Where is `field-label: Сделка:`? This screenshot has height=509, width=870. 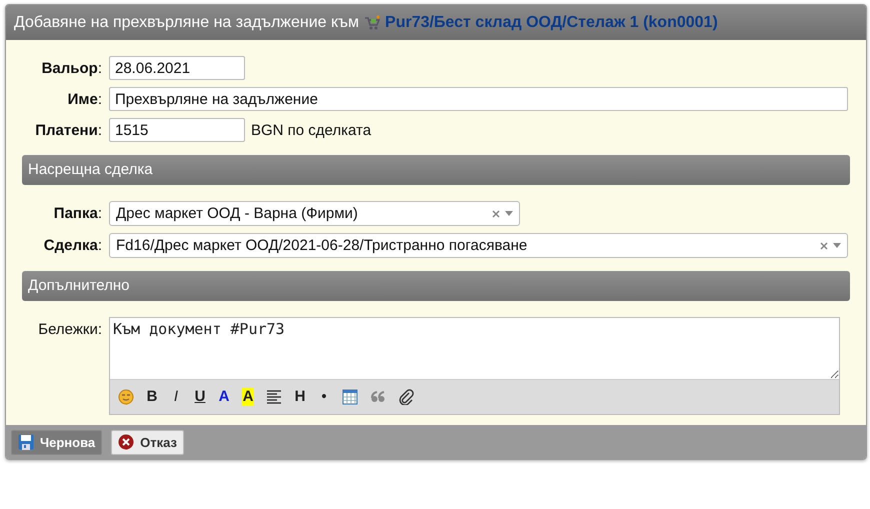
field-label: Сделка: is located at coordinates (72, 245).